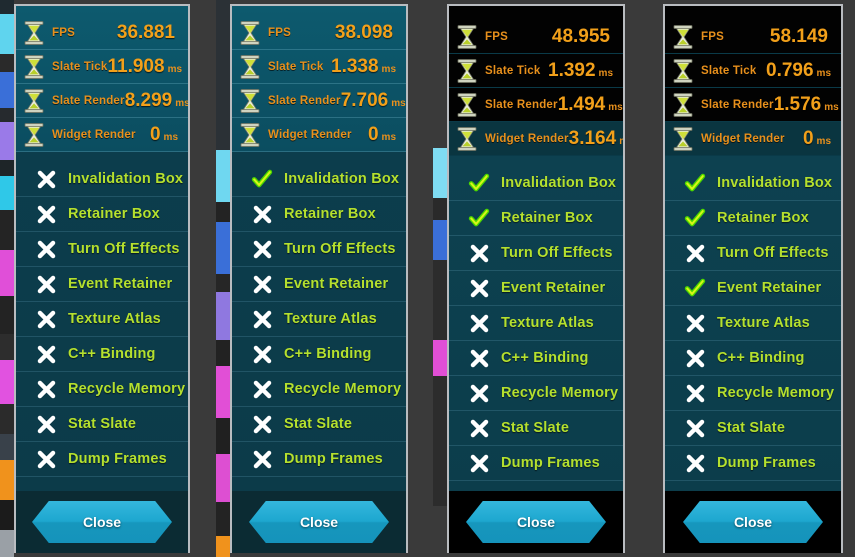 The width and height of the screenshot is (855, 557). Describe the element at coordinates (102, 101) in the screenshot. I see `stat-row: Slate Render 8.299 ms` at that location.